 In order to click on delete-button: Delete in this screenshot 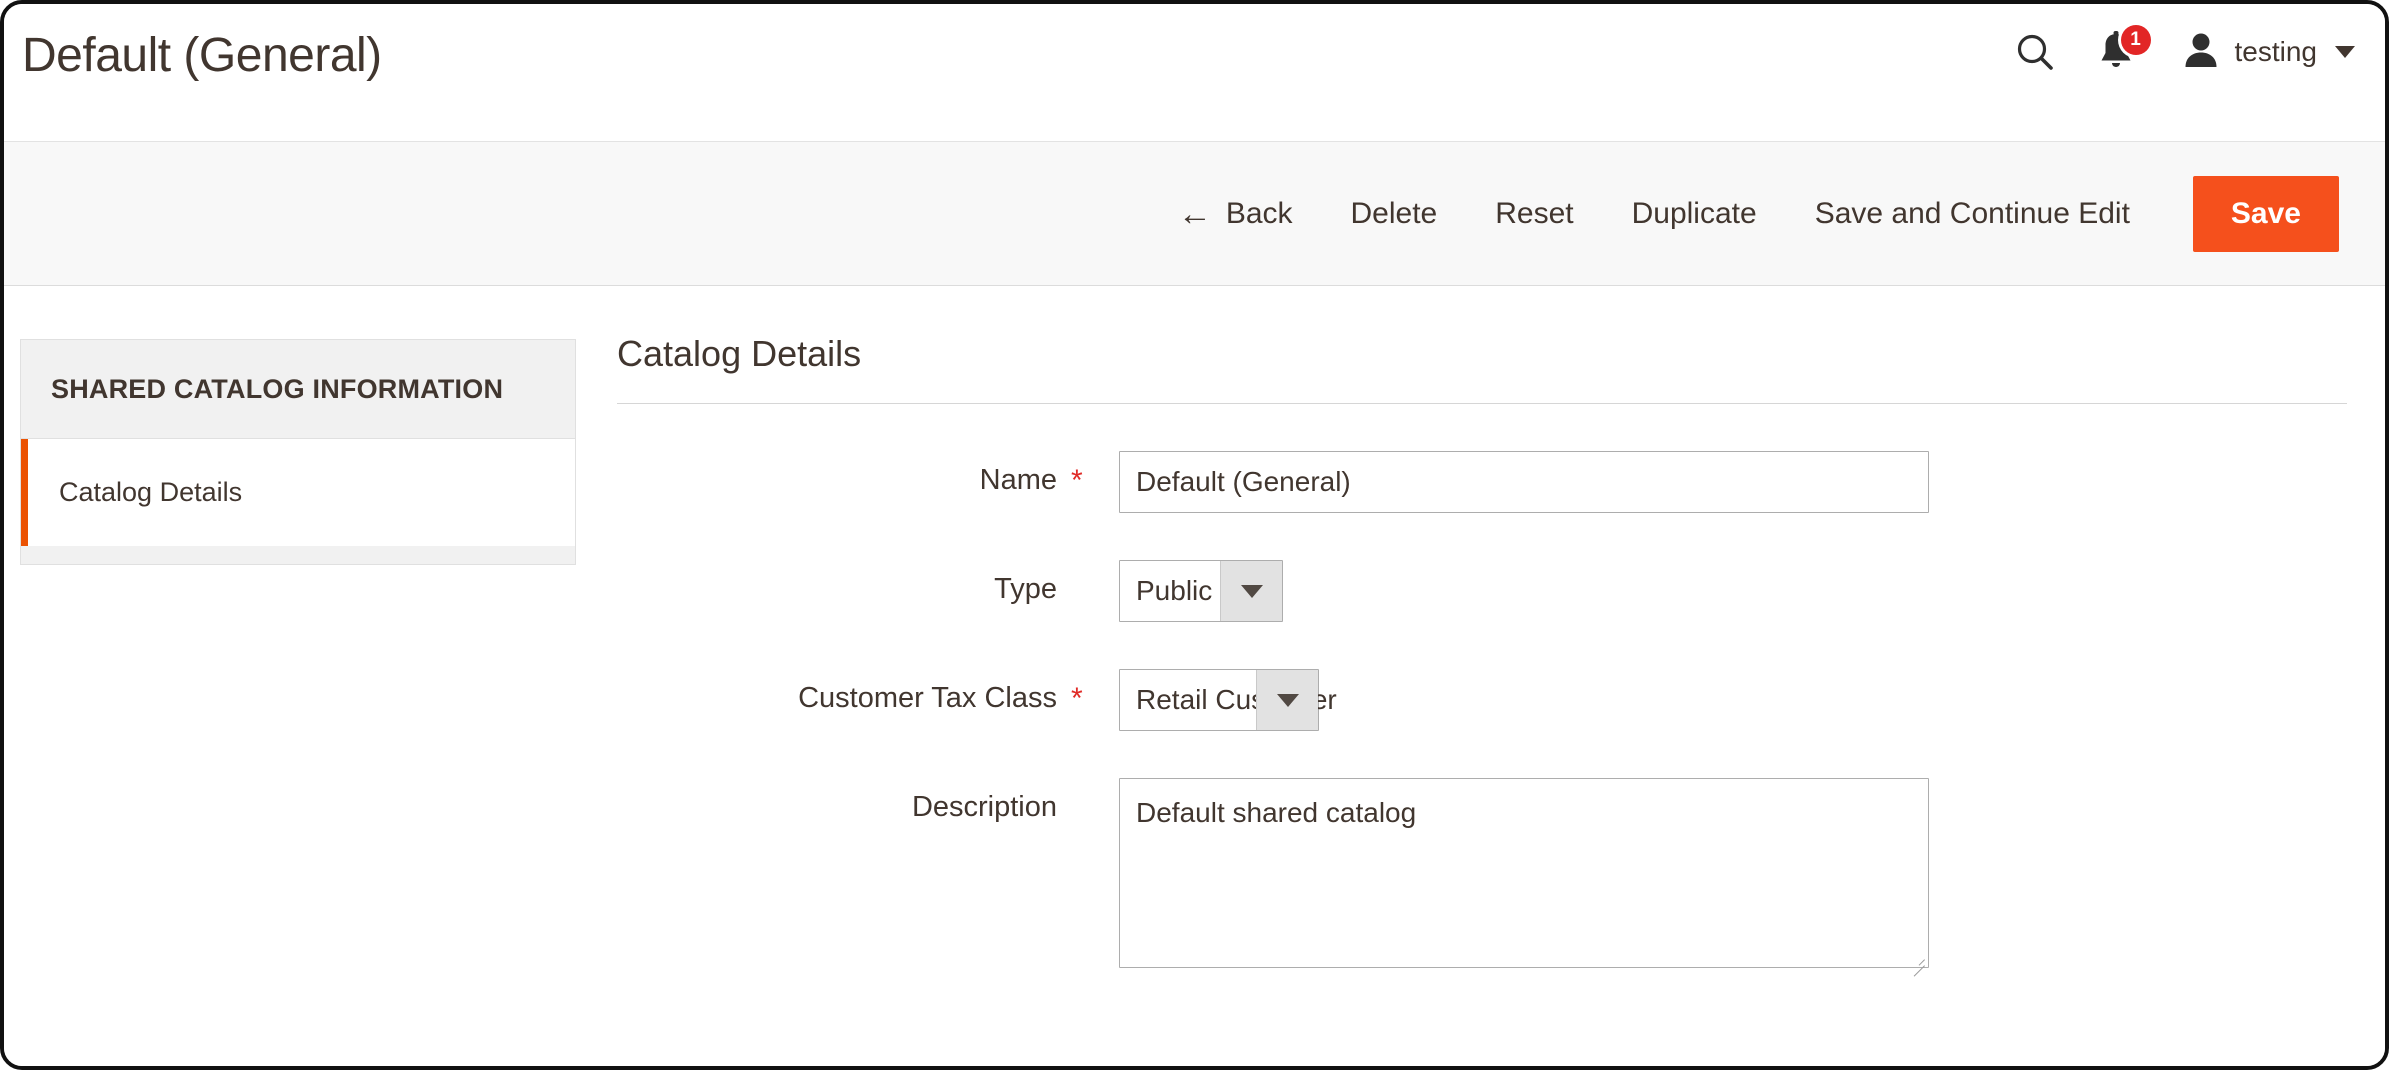, I will do `click(1394, 214)`.